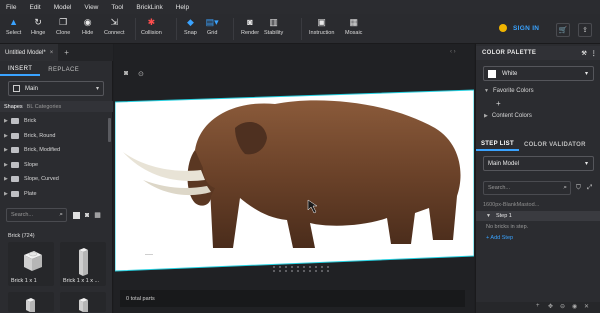 The width and height of the screenshot is (600, 313). Describe the element at coordinates (292, 298) in the screenshot. I see `status-bar: 0 total parts` at that location.